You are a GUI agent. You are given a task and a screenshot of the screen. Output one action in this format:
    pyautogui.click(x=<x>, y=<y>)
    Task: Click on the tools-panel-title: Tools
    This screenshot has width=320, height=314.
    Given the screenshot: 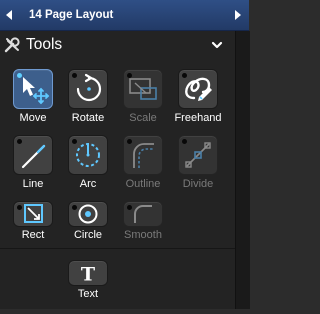 What is the action you would take?
    pyautogui.click(x=44, y=44)
    